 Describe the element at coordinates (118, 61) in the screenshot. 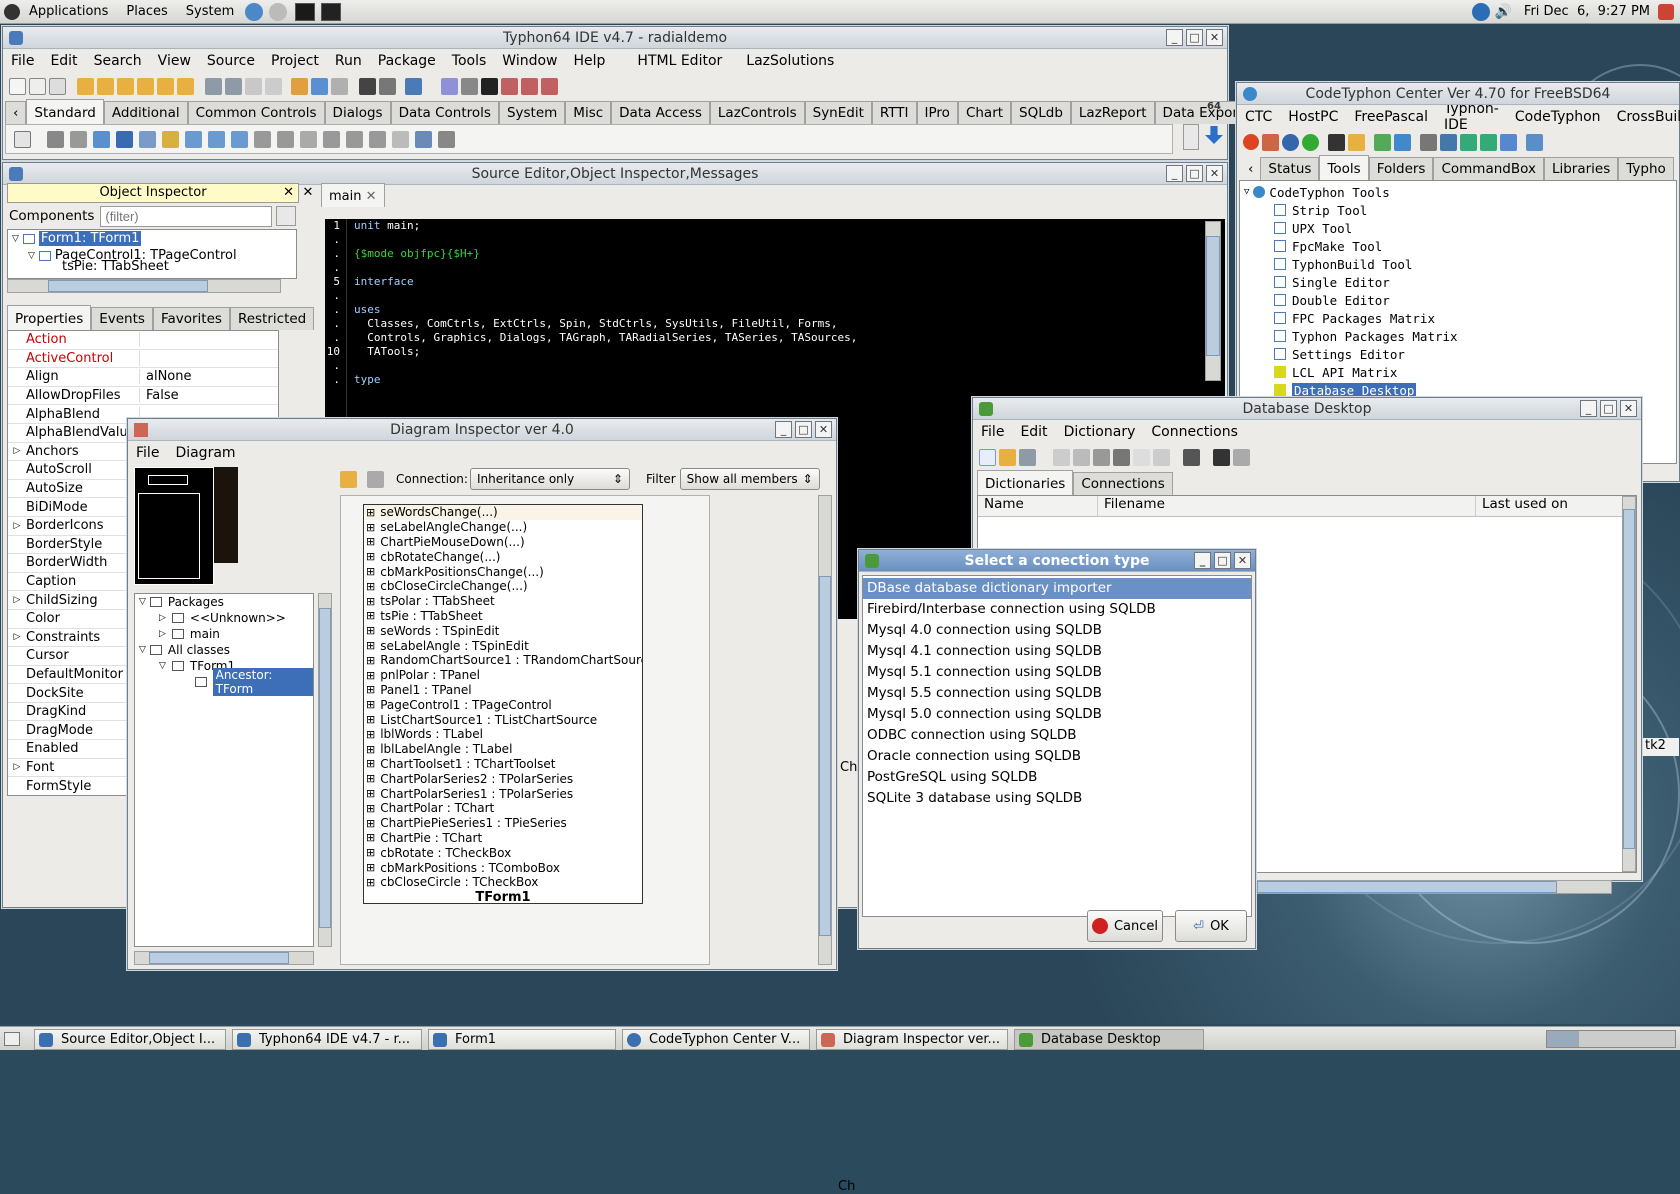

I see `menu-search: Search` at that location.